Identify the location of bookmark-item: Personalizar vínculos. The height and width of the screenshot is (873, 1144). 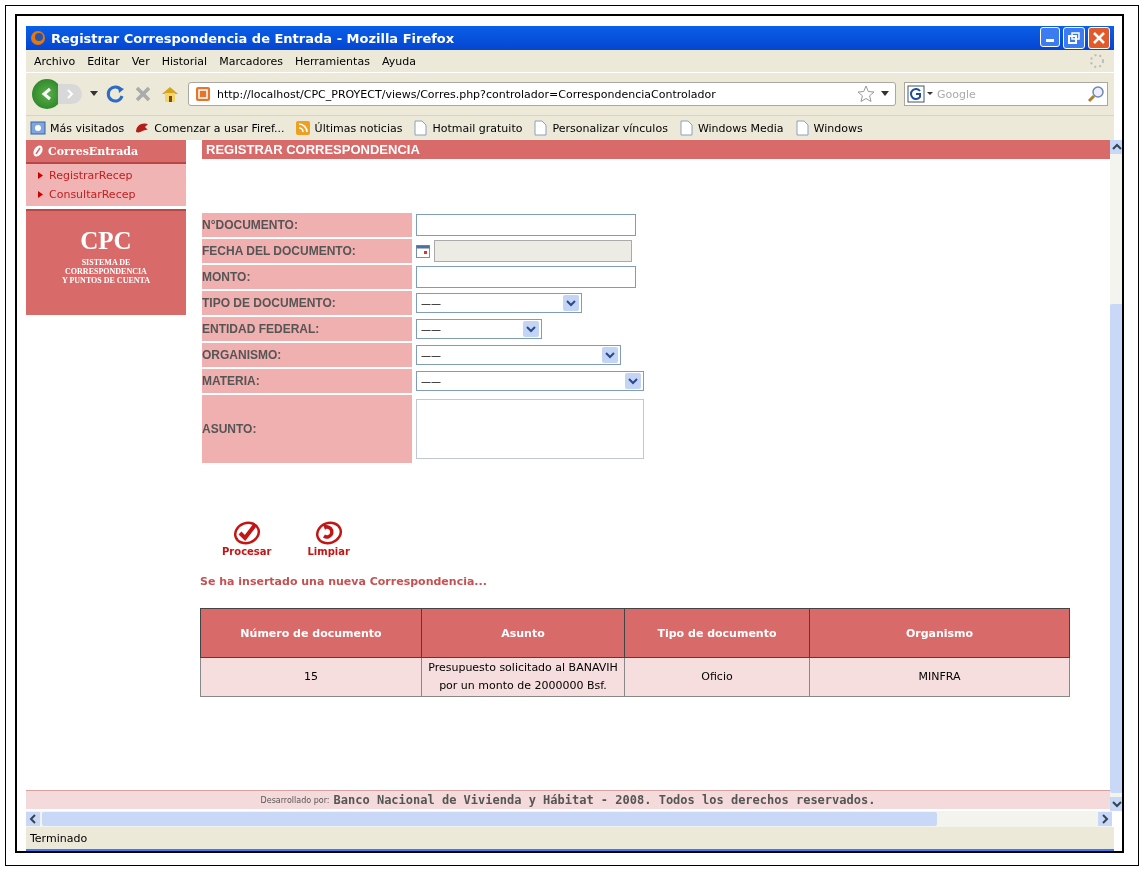
(600, 128).